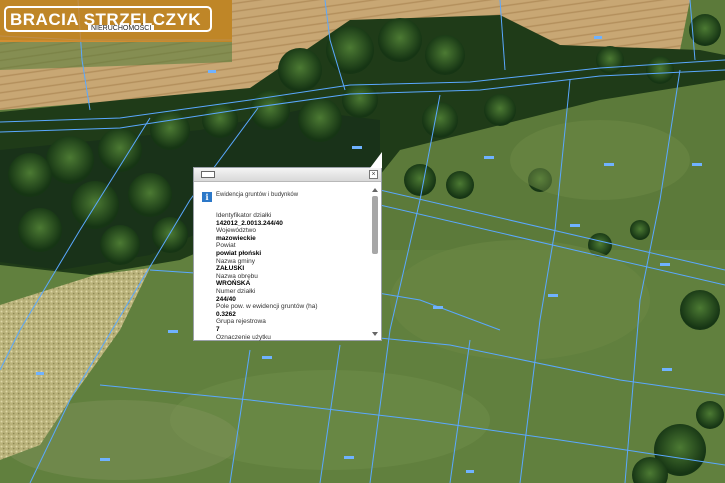 This screenshot has height=483, width=725. What do you see at coordinates (376, 160) in the screenshot?
I see `popup-pointer` at bounding box center [376, 160].